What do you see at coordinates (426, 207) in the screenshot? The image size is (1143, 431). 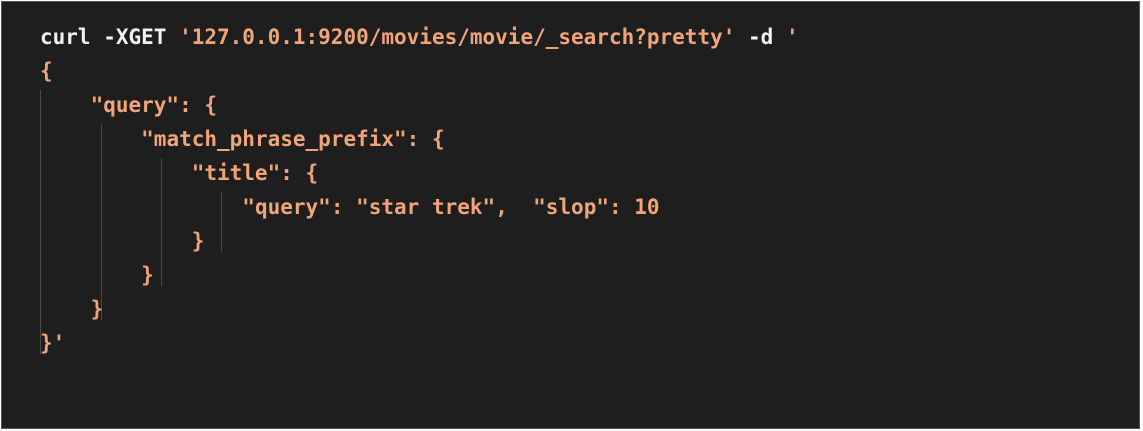 I see `json-value-star-trek: "star trek"` at bounding box center [426, 207].